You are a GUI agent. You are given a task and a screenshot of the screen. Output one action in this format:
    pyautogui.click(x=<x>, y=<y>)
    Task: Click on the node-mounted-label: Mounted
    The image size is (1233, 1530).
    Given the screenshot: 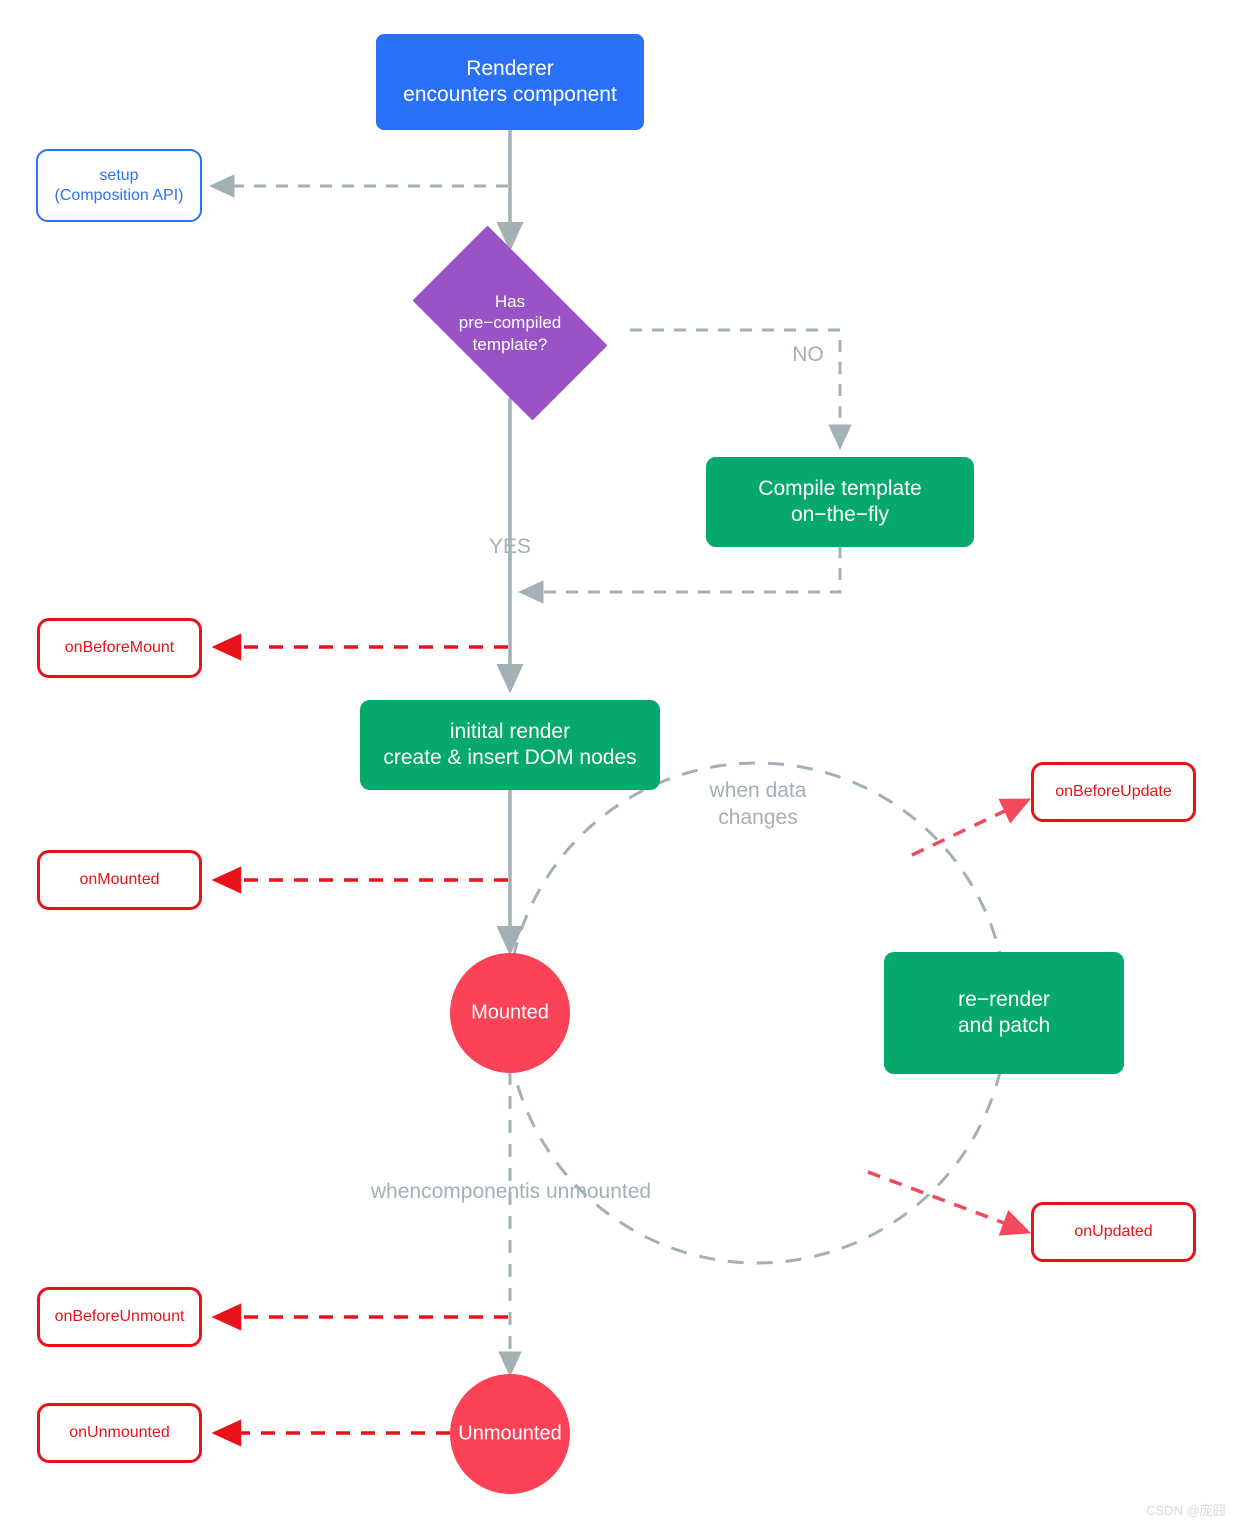 What is the action you would take?
    pyautogui.click(x=510, y=1012)
    